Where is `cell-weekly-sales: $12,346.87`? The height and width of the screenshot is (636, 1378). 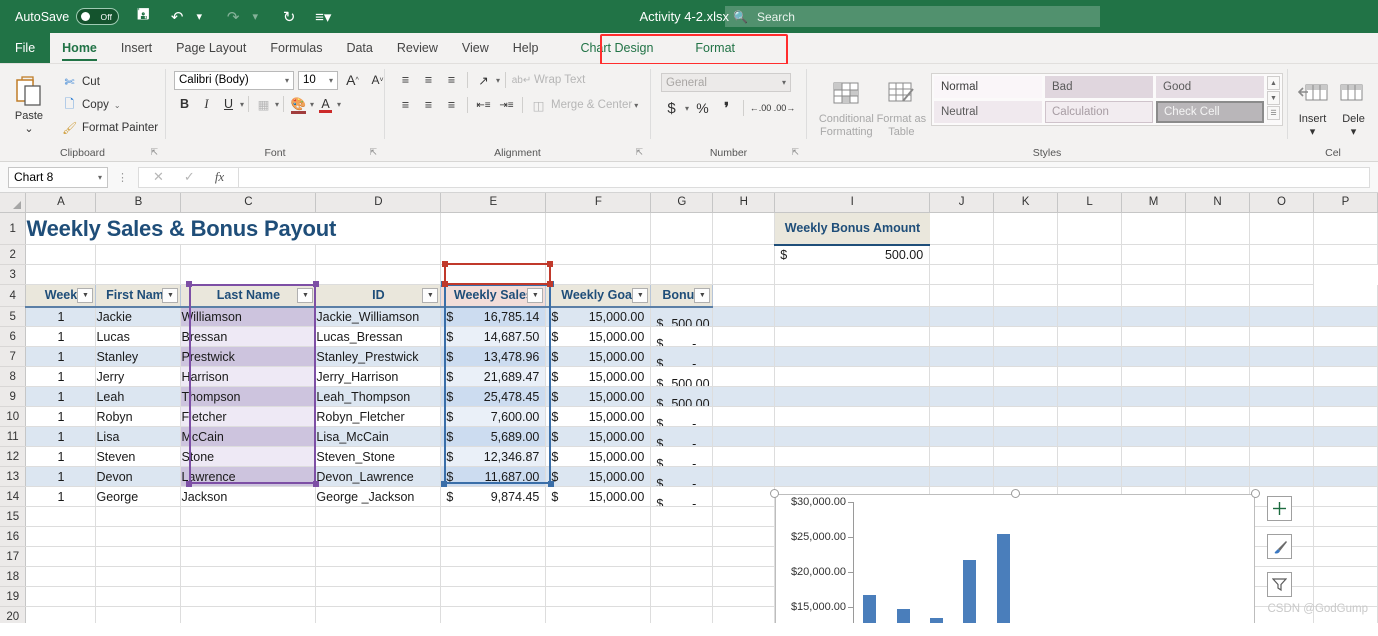
cell-weekly-sales: $12,346.87 is located at coordinates (493, 456).